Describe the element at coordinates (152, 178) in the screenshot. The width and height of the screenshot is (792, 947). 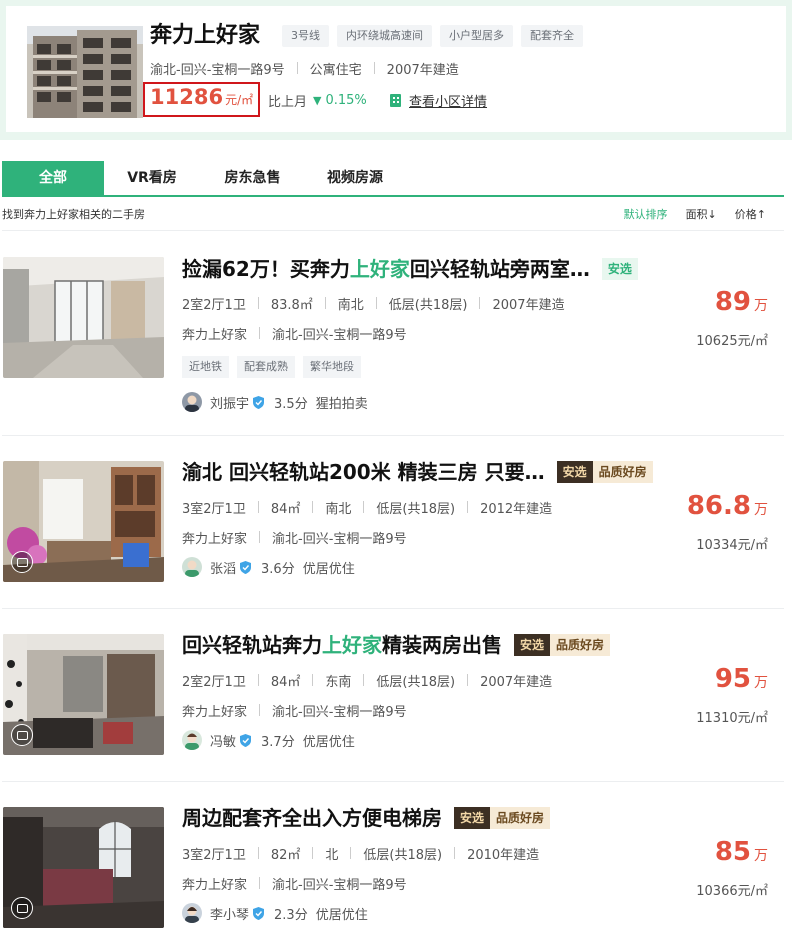
I see `tab-vr: VR看房` at that location.